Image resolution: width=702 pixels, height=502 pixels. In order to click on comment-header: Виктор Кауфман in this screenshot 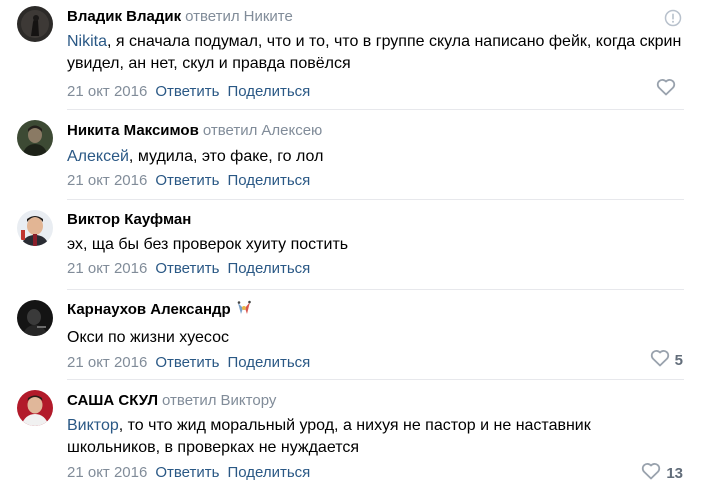, I will do `click(375, 220)`.